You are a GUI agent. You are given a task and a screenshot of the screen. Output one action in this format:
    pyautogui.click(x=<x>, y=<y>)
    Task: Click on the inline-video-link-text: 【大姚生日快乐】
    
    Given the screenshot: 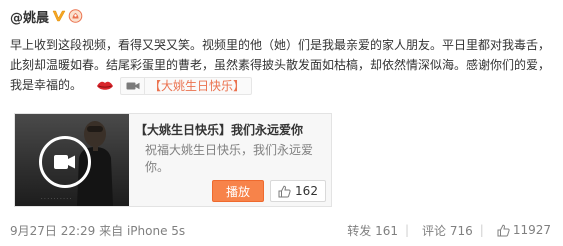 What is the action you would take?
    pyautogui.click(x=197, y=86)
    